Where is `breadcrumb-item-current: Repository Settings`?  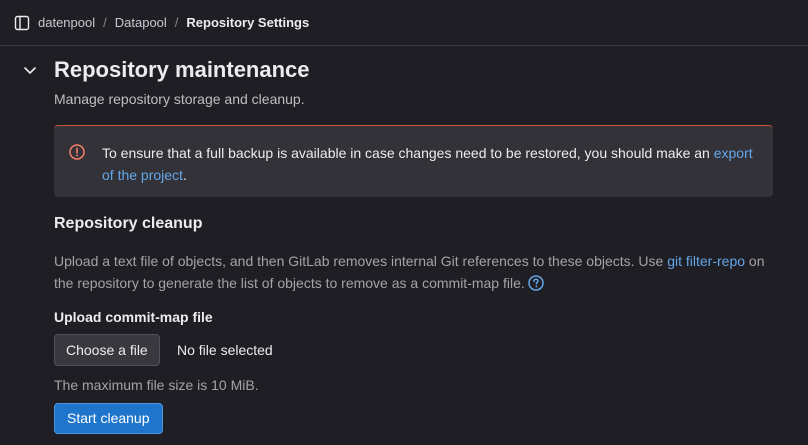
breadcrumb-item-current: Repository Settings is located at coordinates (247, 23).